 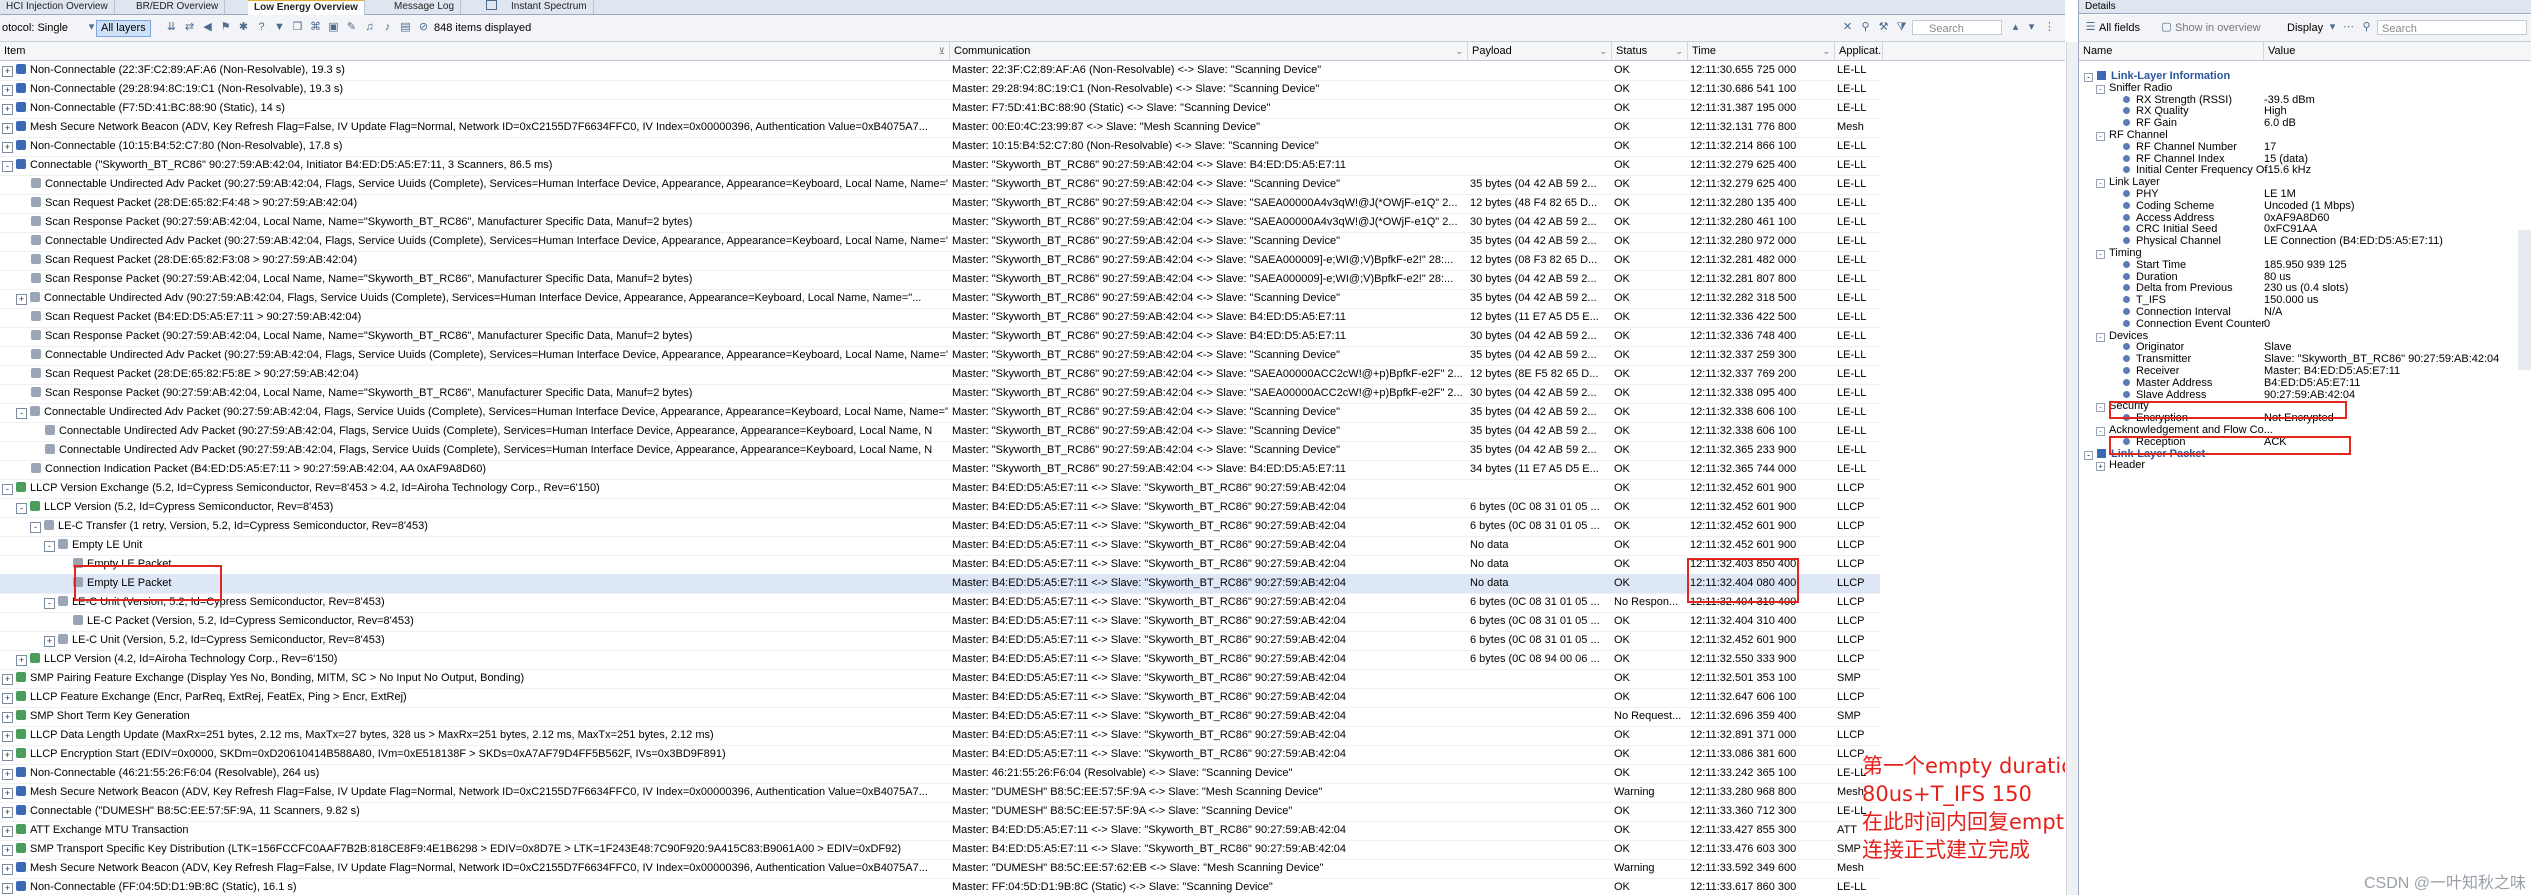 I want to click on details-row: Initial Center Frequency Of... -15.6 kHz, so click(x=2305, y=171).